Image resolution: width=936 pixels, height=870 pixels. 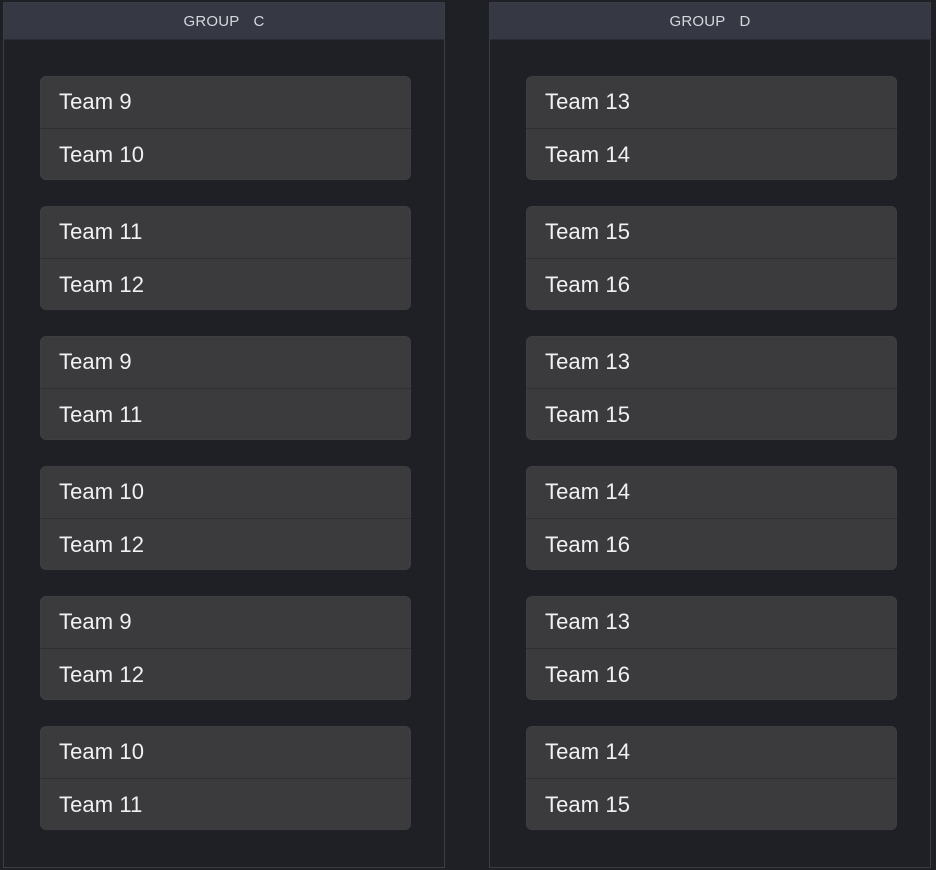 I want to click on match-card: Team 13 Team 14, so click(x=711, y=128).